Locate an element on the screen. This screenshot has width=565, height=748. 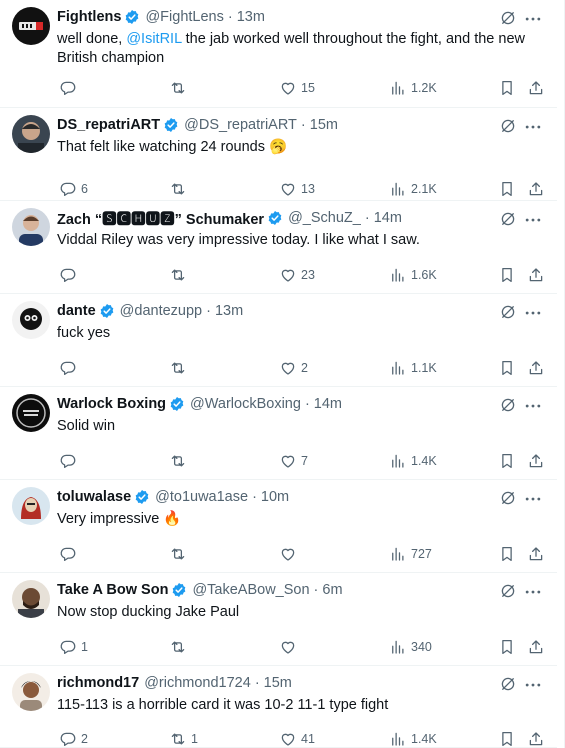
like-button: 15 is located at coordinates (295, 88).